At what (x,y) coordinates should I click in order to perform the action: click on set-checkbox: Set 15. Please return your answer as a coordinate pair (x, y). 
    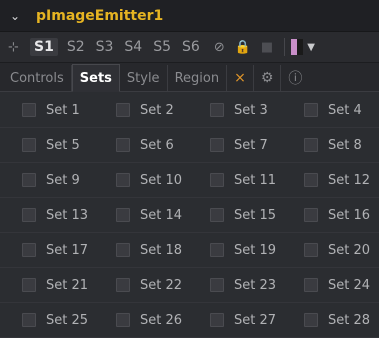
    Looking at the image, I should click on (235, 215).